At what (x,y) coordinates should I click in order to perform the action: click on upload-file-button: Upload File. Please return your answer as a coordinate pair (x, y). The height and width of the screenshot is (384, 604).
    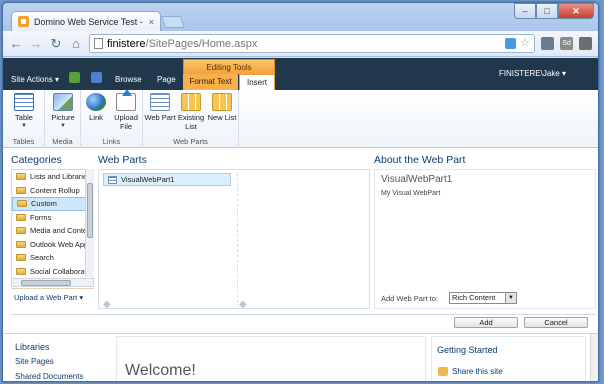
    Looking at the image, I should click on (126, 110).